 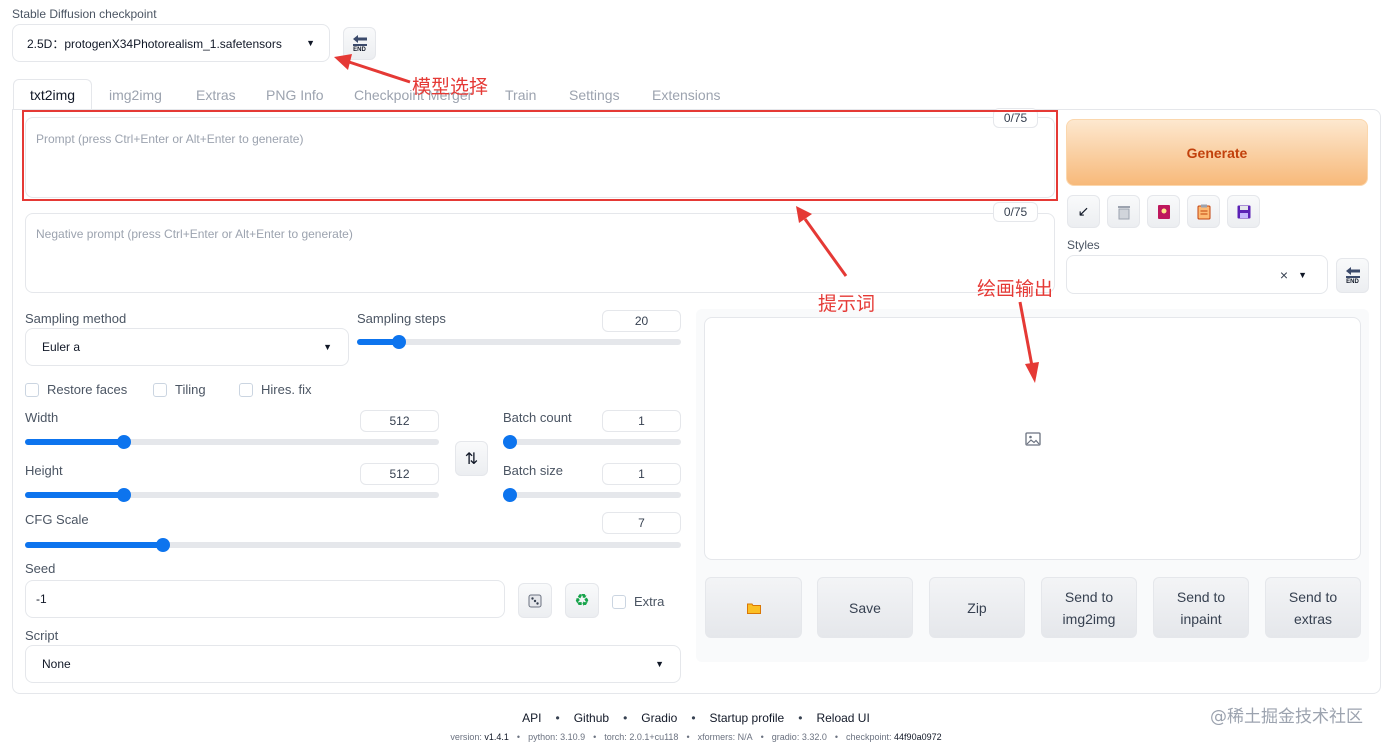 I want to click on footer-link-github: Github, so click(x=591, y=718).